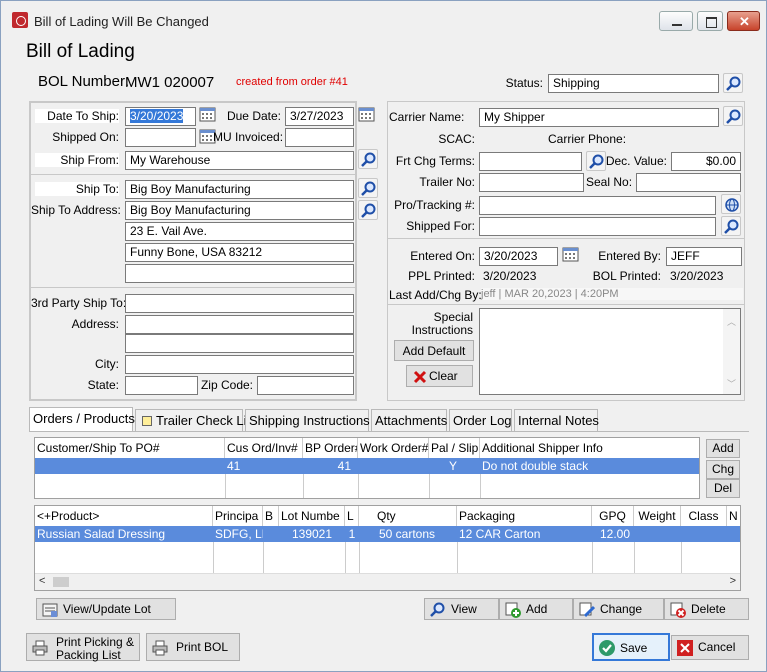 The image size is (767, 672). Describe the element at coordinates (330, 448) in the screenshot. I see `col-header-bp-order: BP Order#` at that location.